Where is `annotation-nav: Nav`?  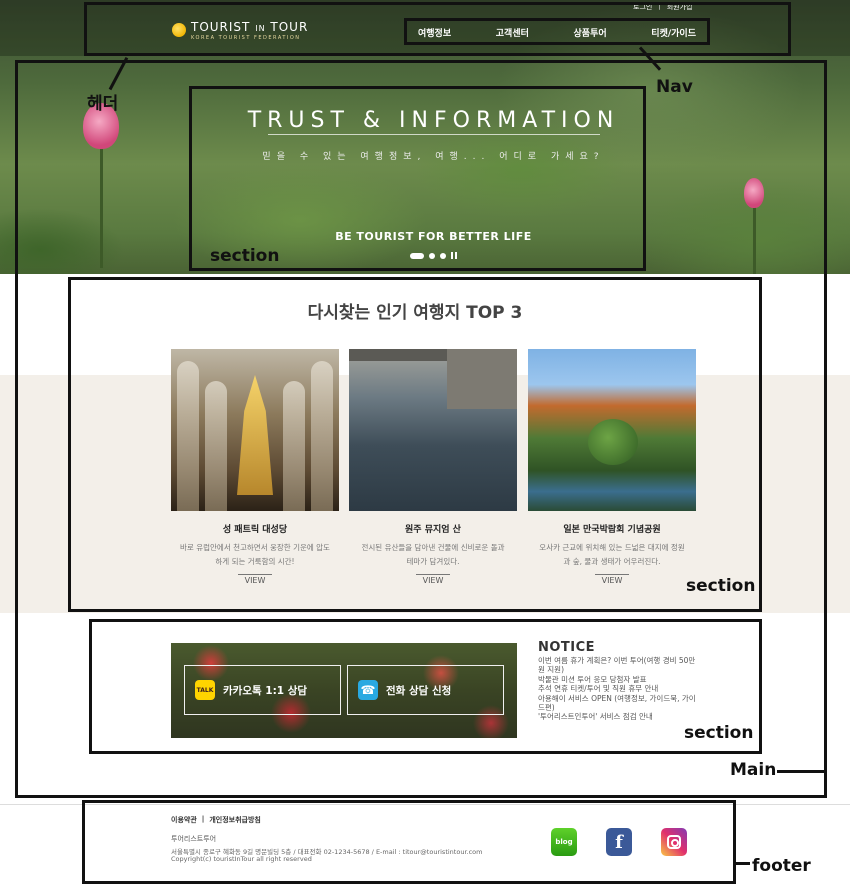
annotation-nav: Nav is located at coordinates (674, 87).